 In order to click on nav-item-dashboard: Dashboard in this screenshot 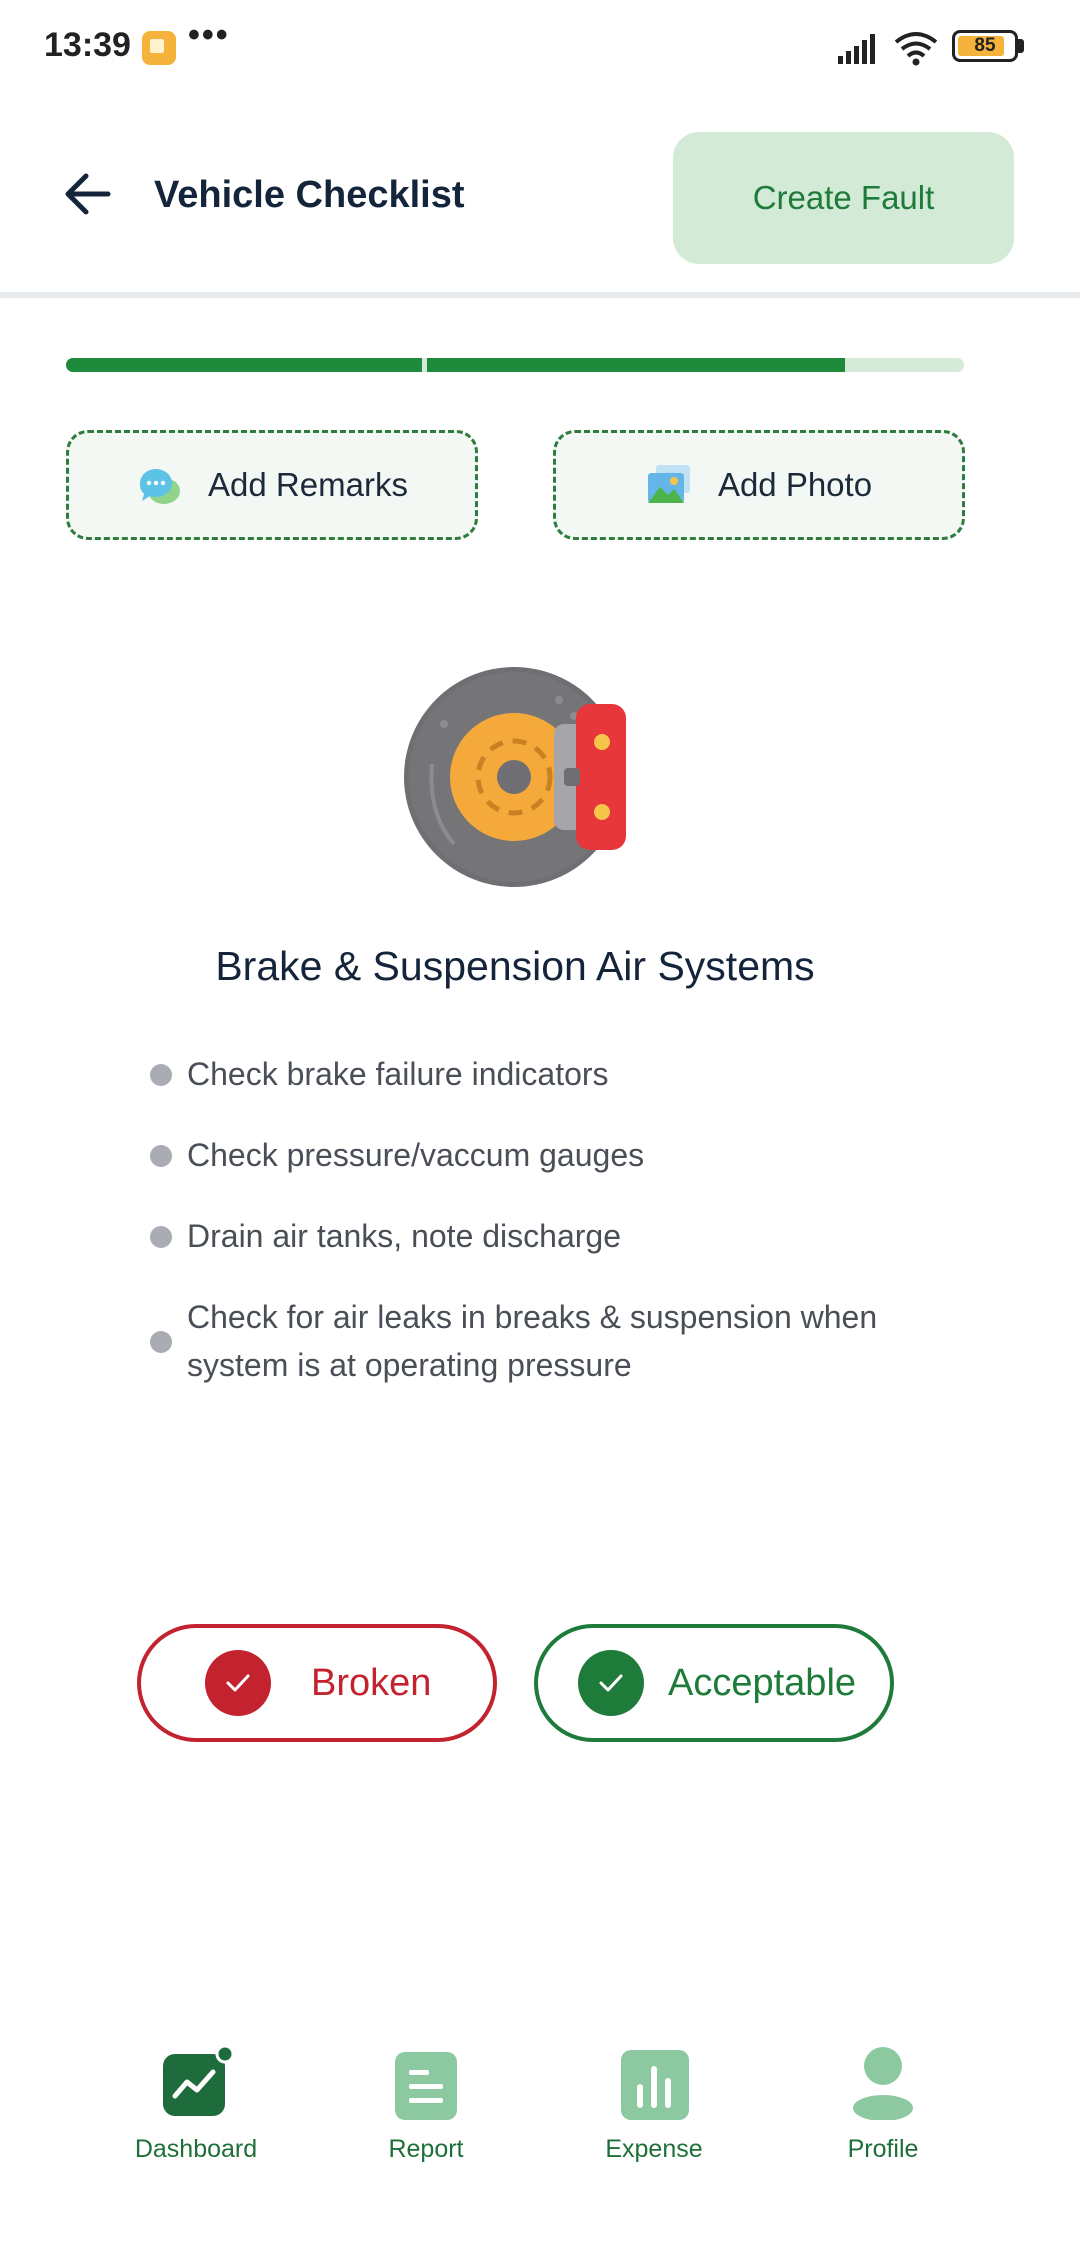, I will do `click(196, 2104)`.